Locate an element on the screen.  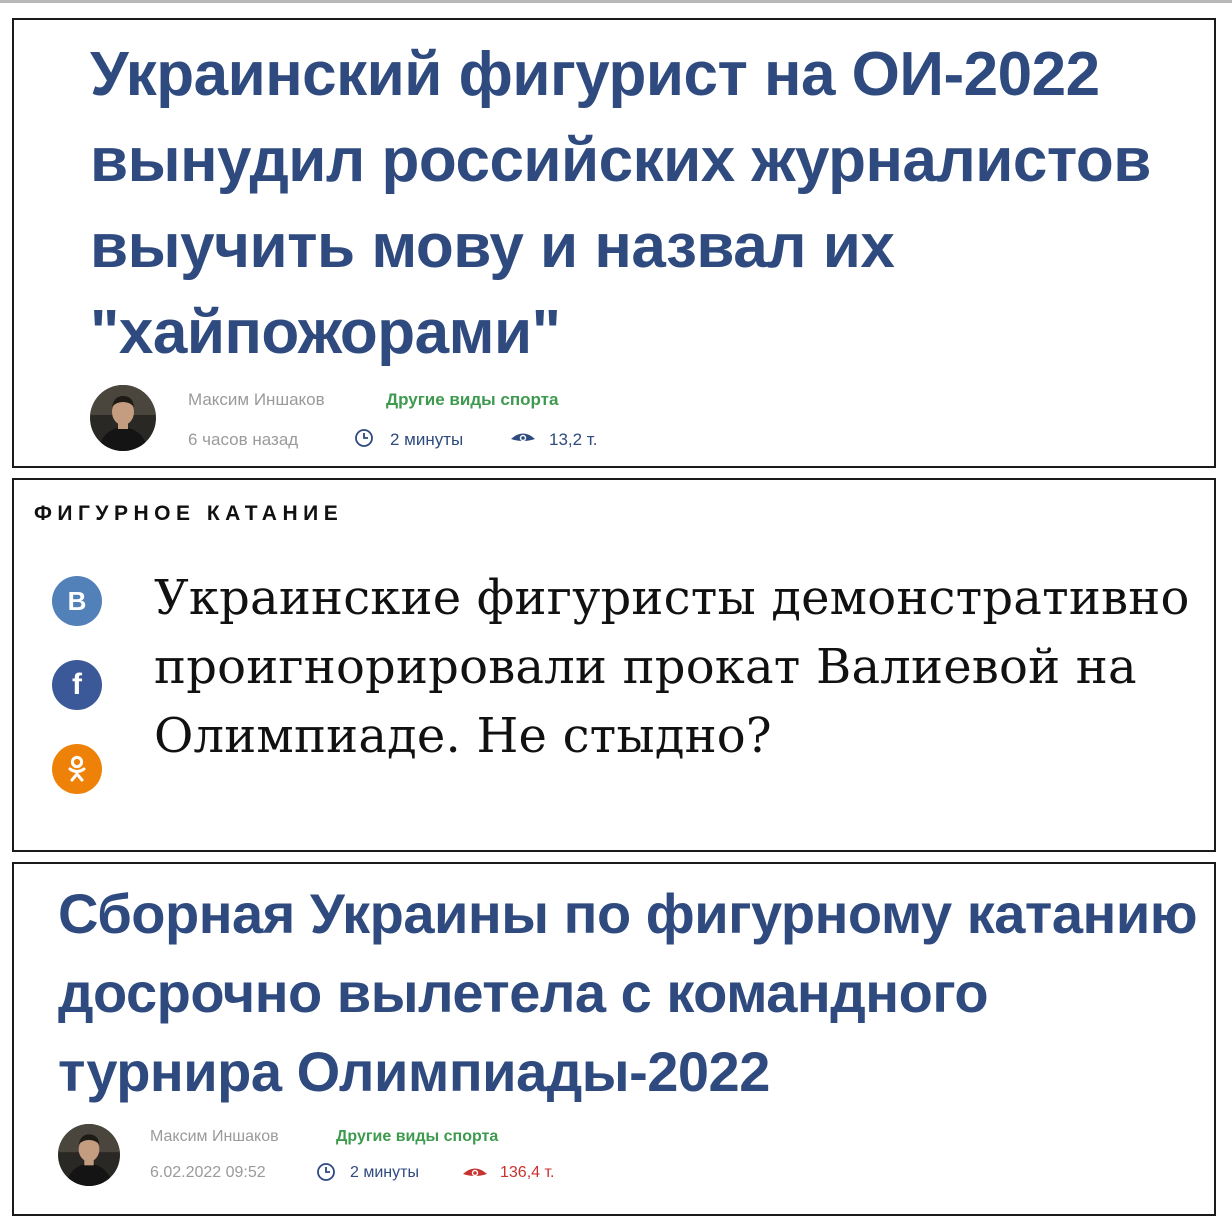
view-count: 13,2 т. is located at coordinates (573, 439).